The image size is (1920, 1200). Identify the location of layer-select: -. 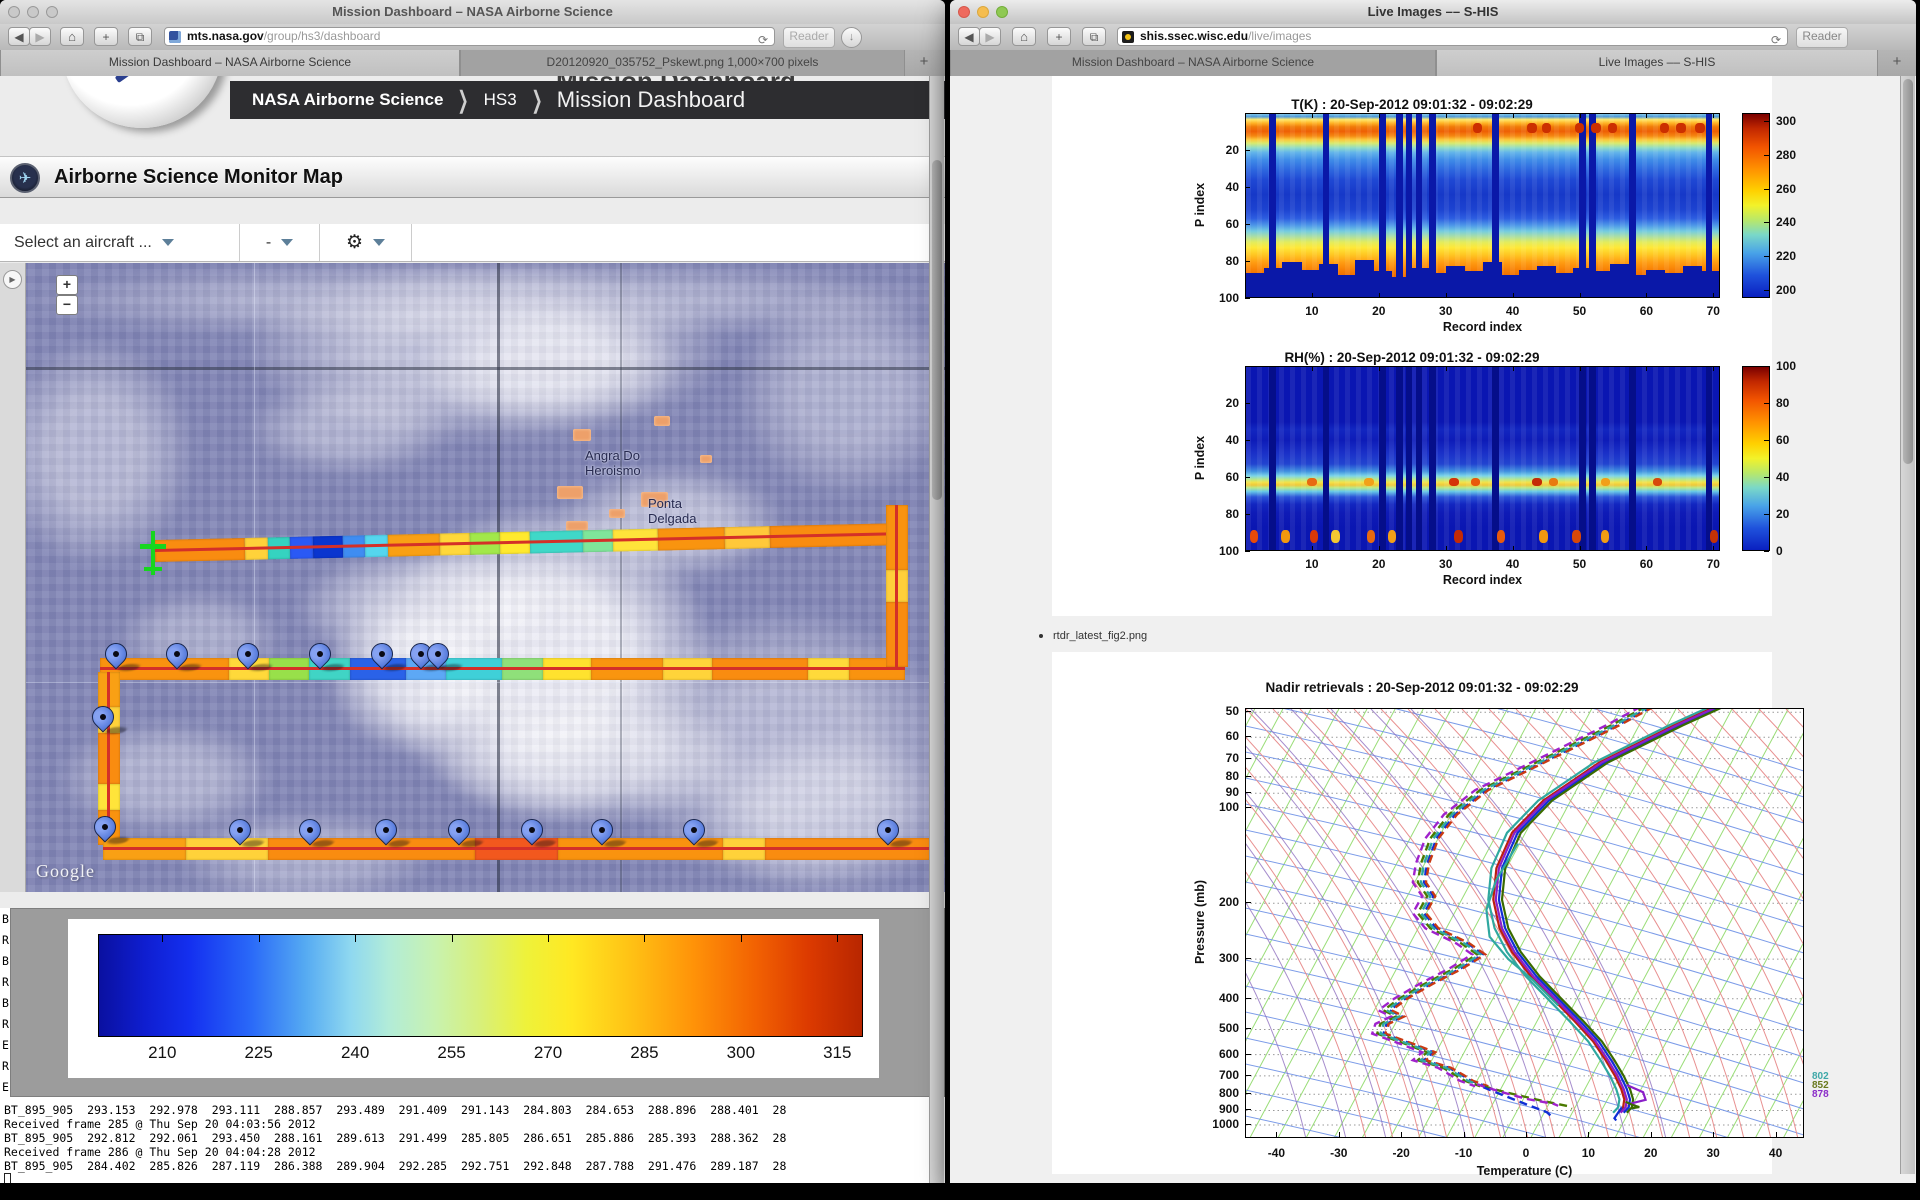
(280, 242).